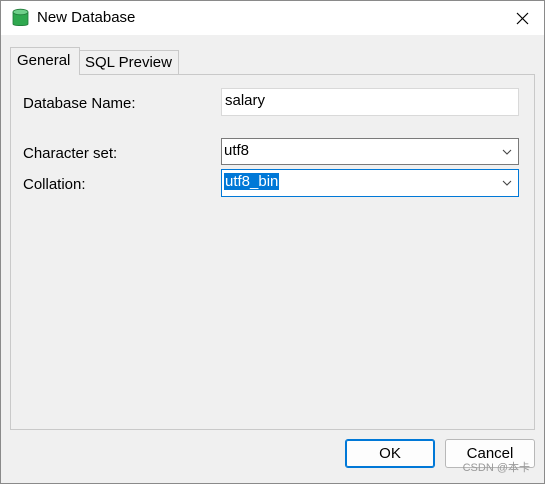  Describe the element at coordinates (129, 62) in the screenshot. I see `tab-sql-preview: SQL Preview` at that location.